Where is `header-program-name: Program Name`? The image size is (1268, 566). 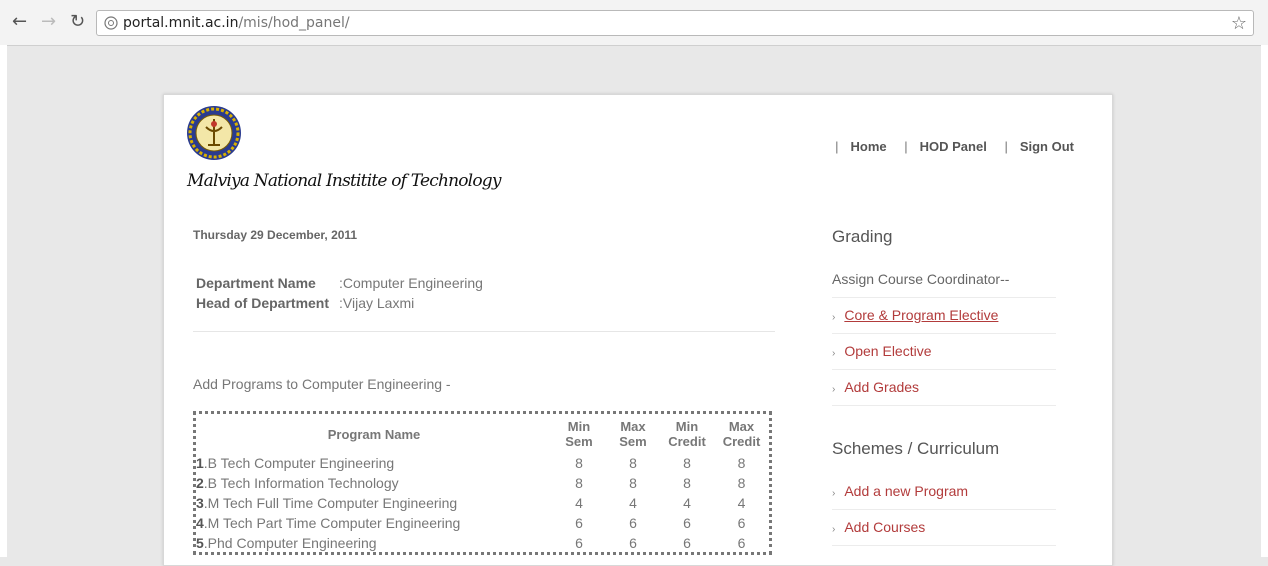
header-program-name: Program Name is located at coordinates (374, 434).